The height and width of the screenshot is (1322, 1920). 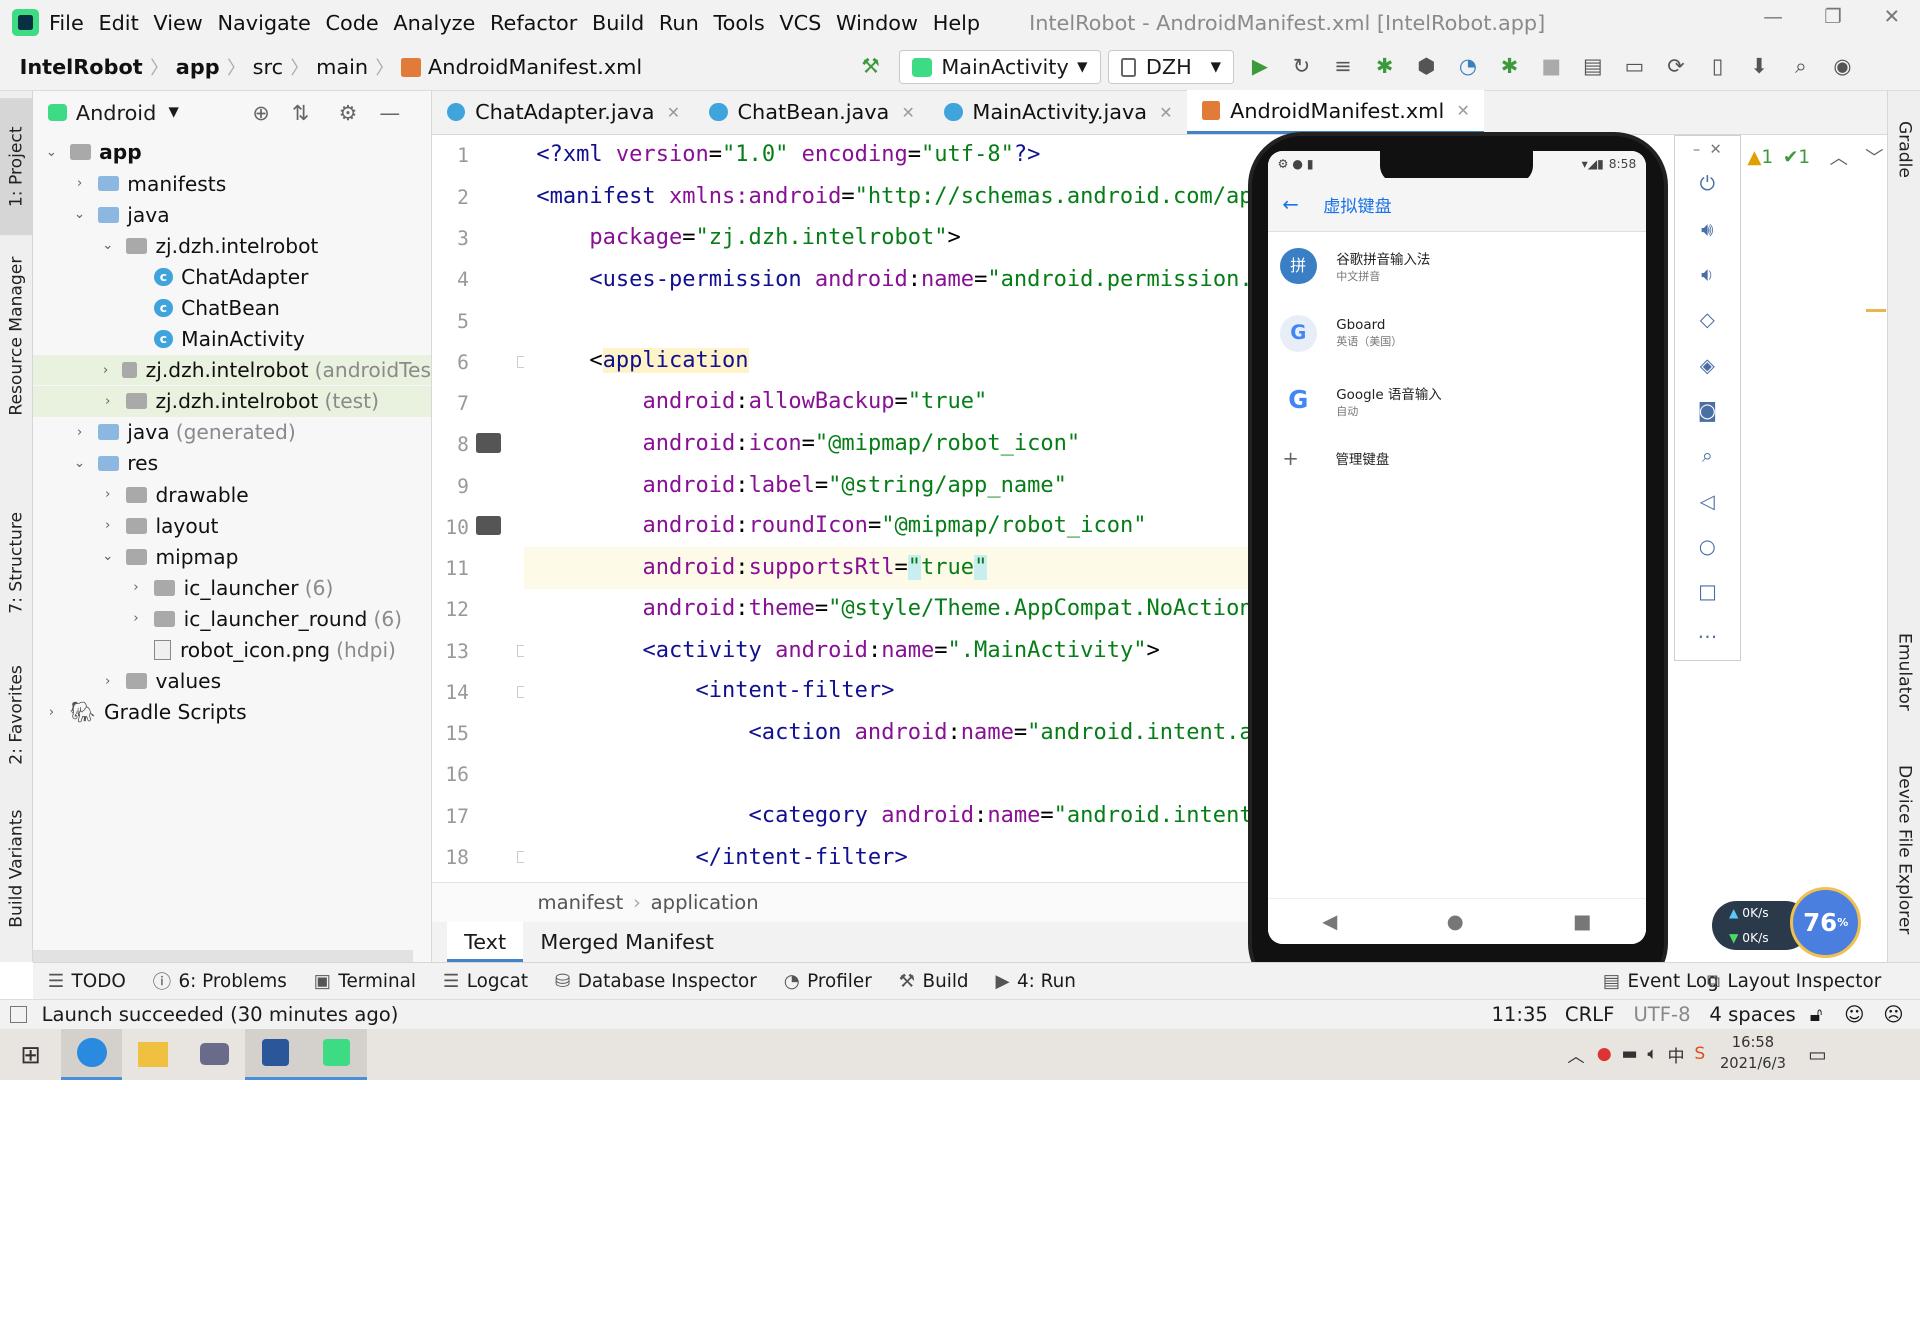 I want to click on image-gutter-icon, so click(x=488, y=525).